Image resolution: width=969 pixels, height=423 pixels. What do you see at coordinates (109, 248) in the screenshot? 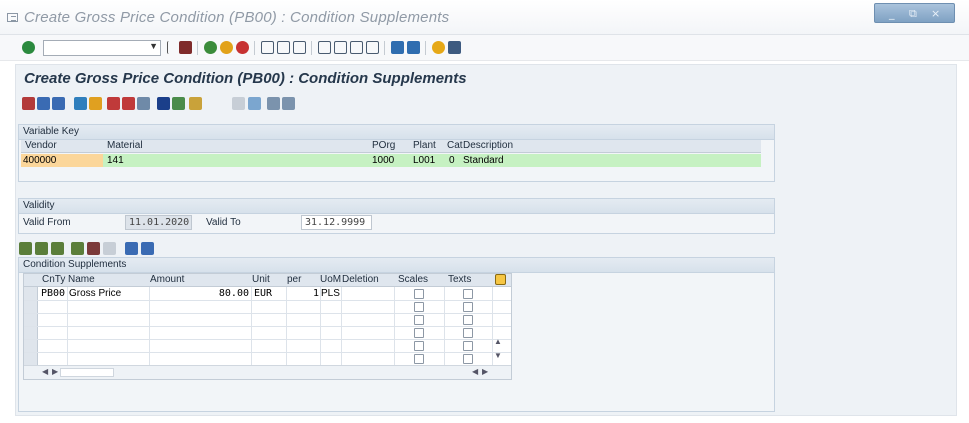
I see `undo-icon` at bounding box center [109, 248].